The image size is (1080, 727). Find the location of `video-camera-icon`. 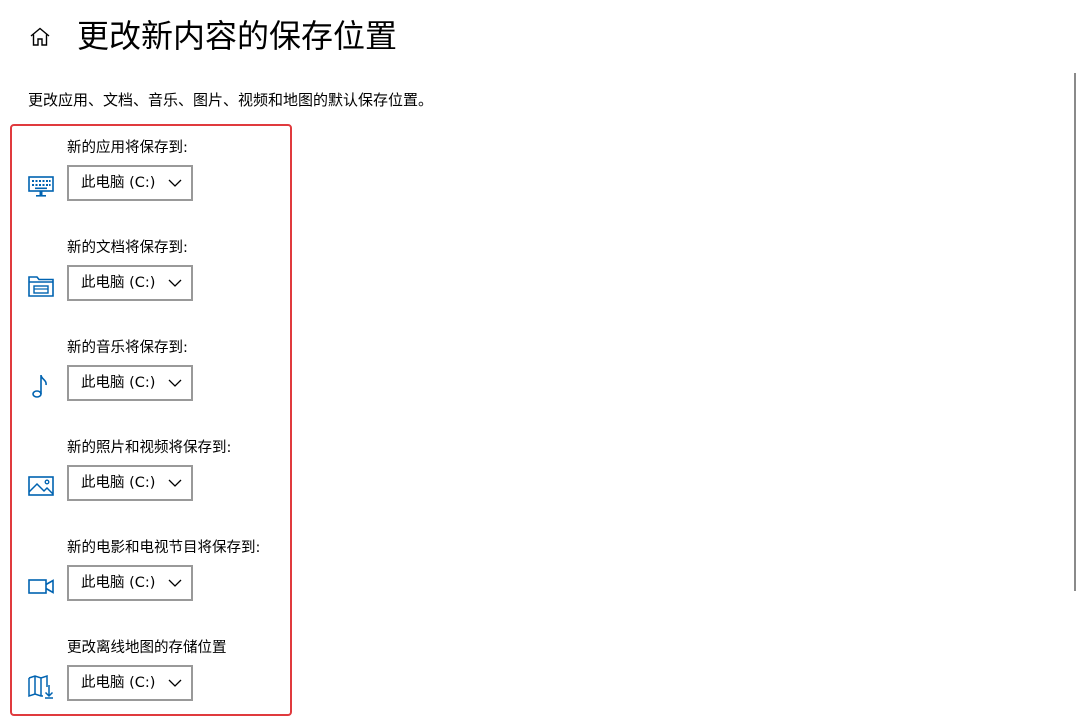

video-camera-icon is located at coordinates (41, 586).